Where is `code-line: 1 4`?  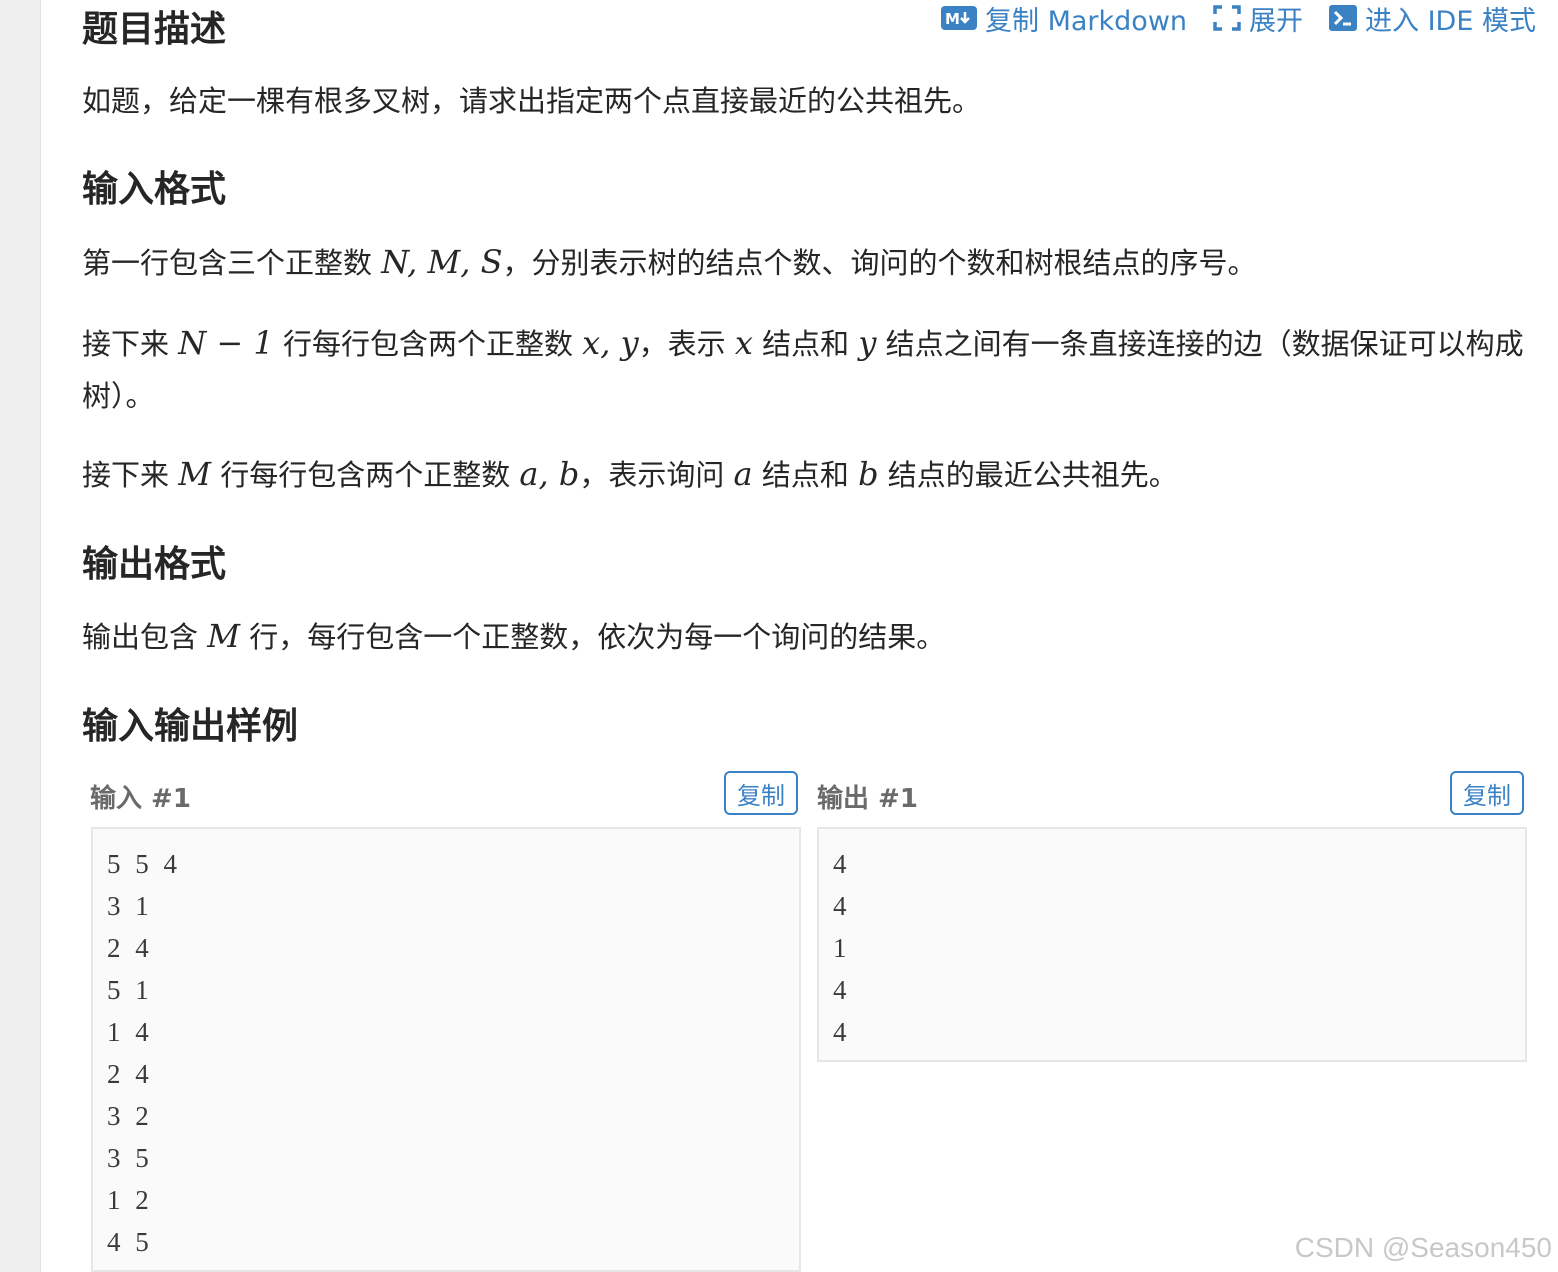 code-line: 1 4 is located at coordinates (130, 1032).